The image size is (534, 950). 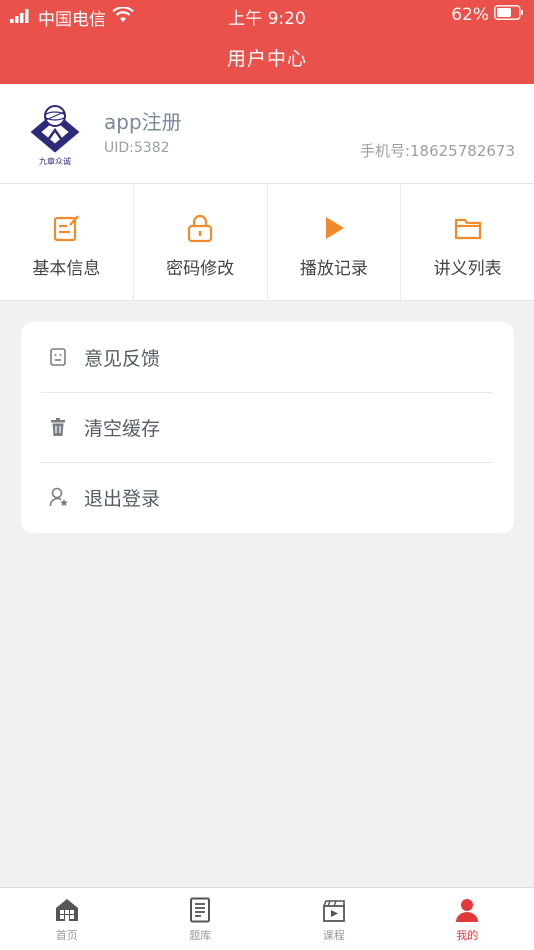 I want to click on status-bar: 中国电信 上午 9:20 62%, so click(x=267, y=15).